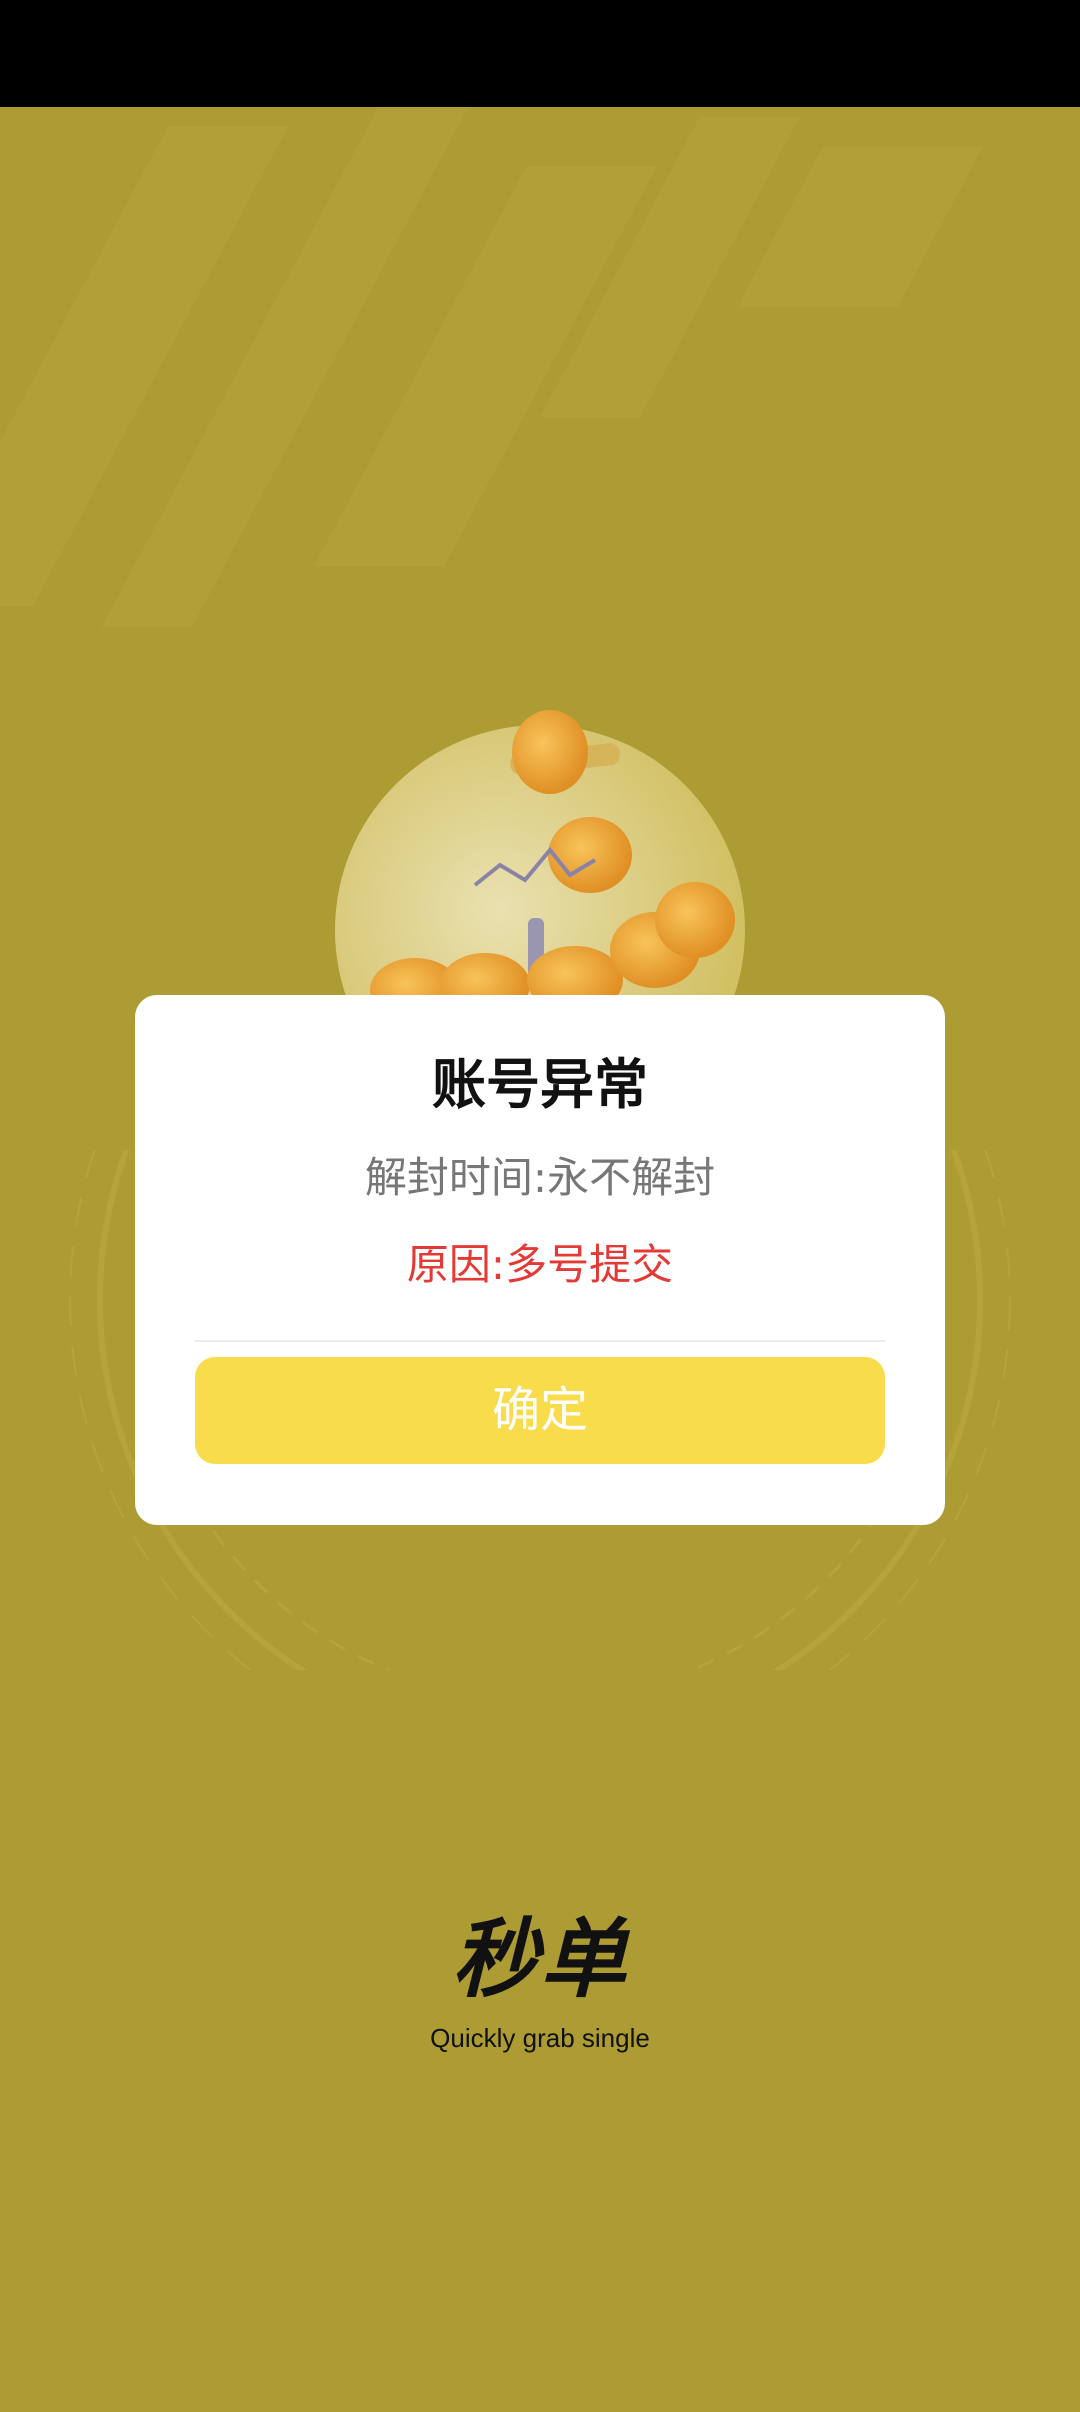  I want to click on brand-tagline: Quickly grab single, so click(540, 2038).